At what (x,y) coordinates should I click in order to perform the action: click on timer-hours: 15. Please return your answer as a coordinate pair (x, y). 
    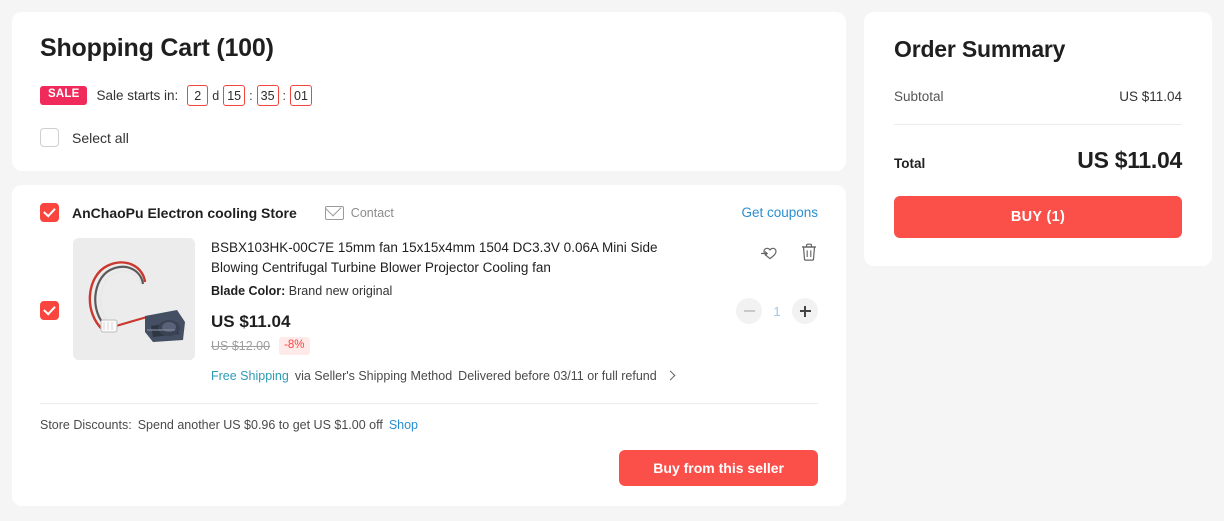
    Looking at the image, I should click on (234, 95).